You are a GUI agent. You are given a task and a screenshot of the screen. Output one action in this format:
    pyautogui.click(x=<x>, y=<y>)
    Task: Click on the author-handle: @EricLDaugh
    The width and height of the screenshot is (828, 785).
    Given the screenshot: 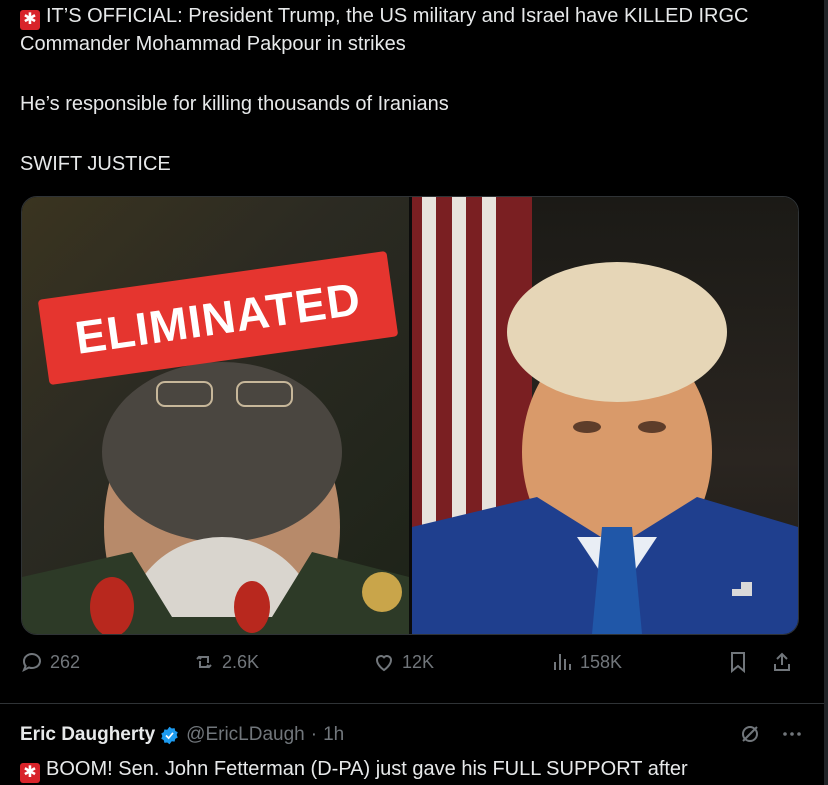 What is the action you would take?
    pyautogui.click(x=245, y=735)
    